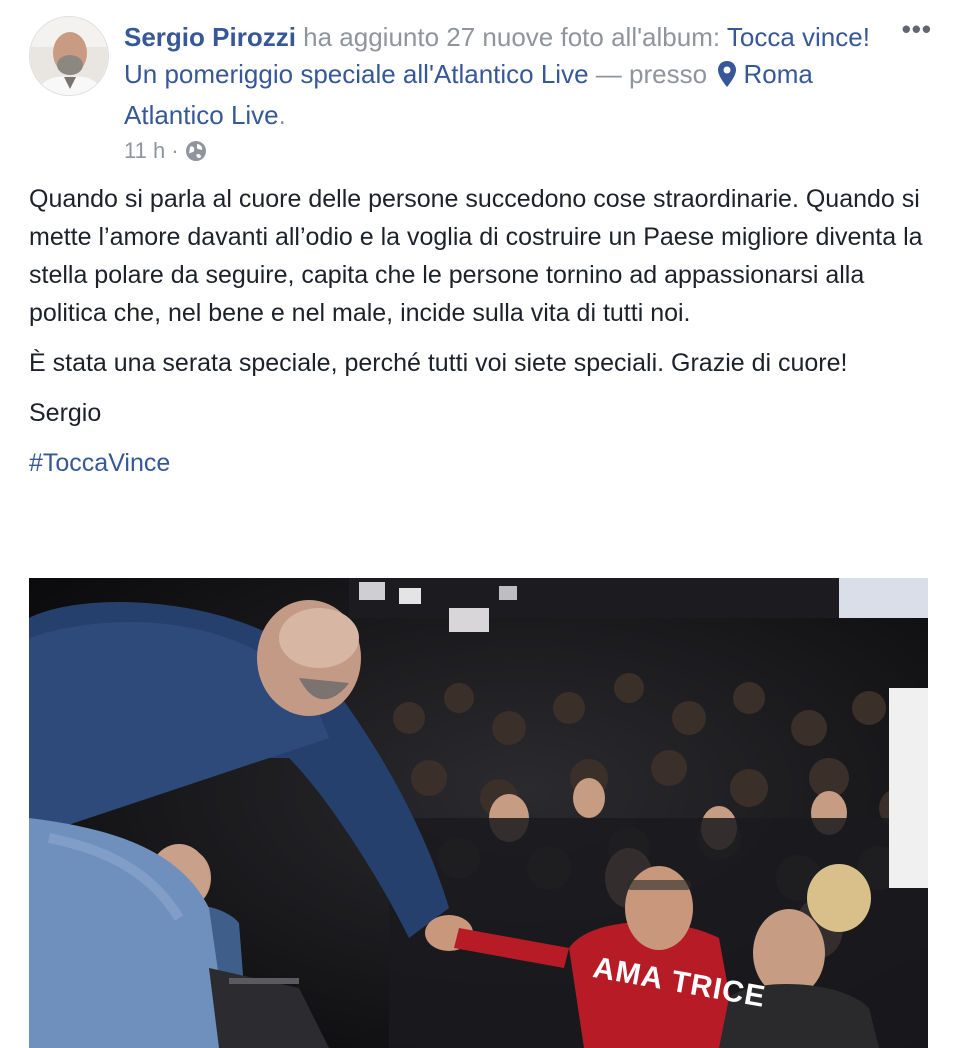 This screenshot has height=1048, width=956. I want to click on timestamp: 11 h, so click(144, 151).